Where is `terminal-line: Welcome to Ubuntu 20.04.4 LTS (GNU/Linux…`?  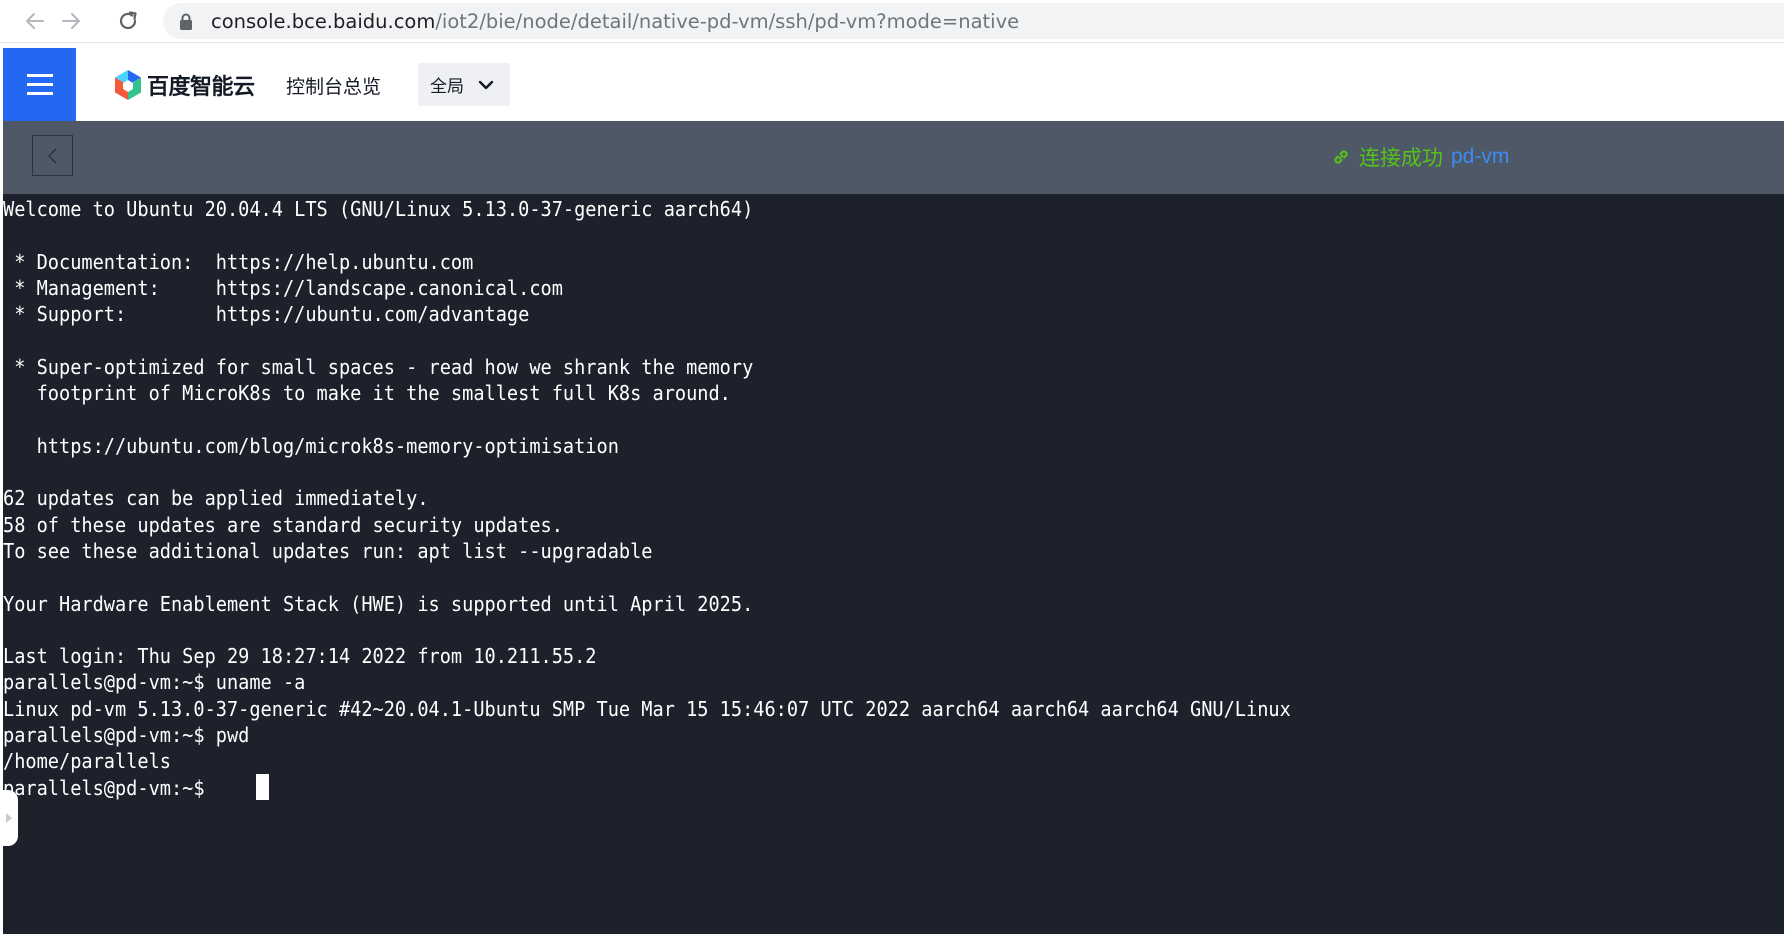 terminal-line: Welcome to Ubuntu 20.04.4 LTS (GNU/Linux… is located at coordinates (378, 209).